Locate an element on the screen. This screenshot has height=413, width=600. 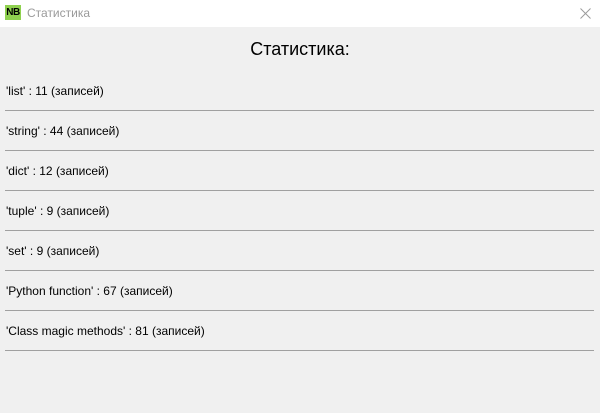
window-title: Статистика is located at coordinates (59, 13).